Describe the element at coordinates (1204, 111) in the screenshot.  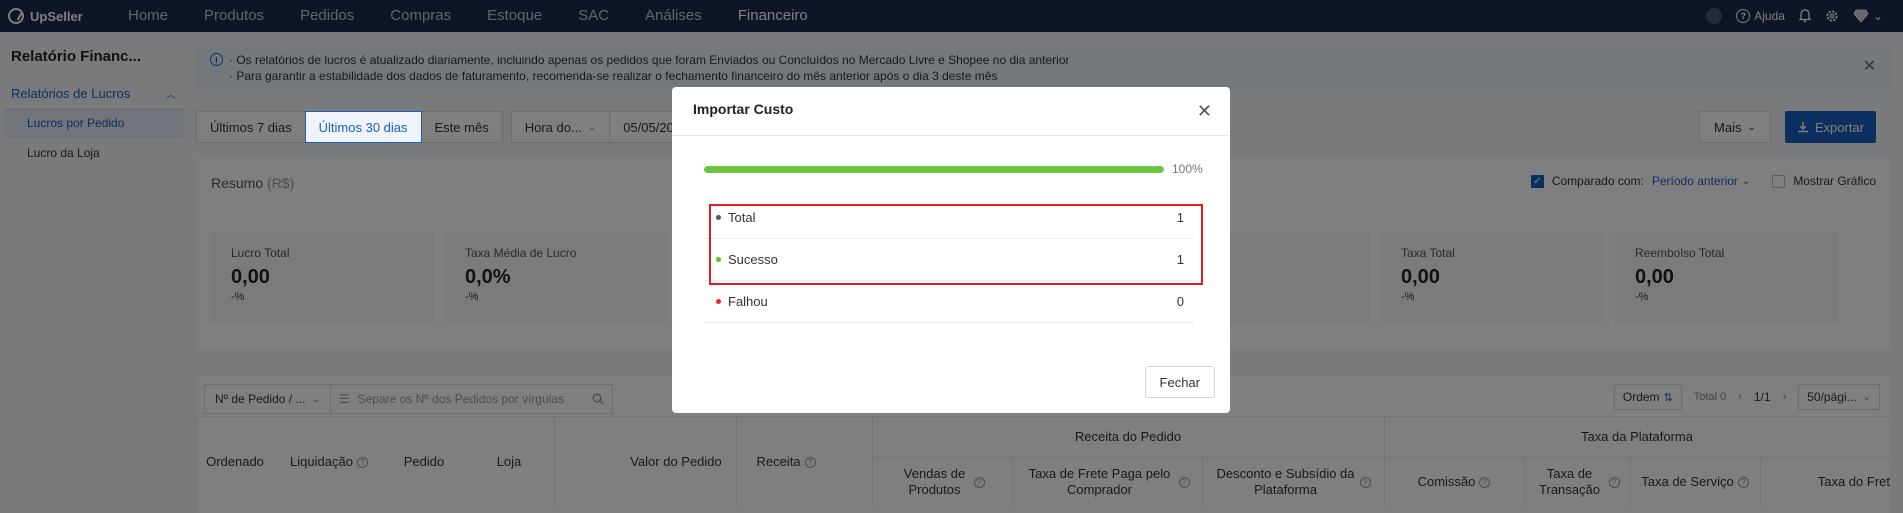
I see `close-icon: ✕` at that location.